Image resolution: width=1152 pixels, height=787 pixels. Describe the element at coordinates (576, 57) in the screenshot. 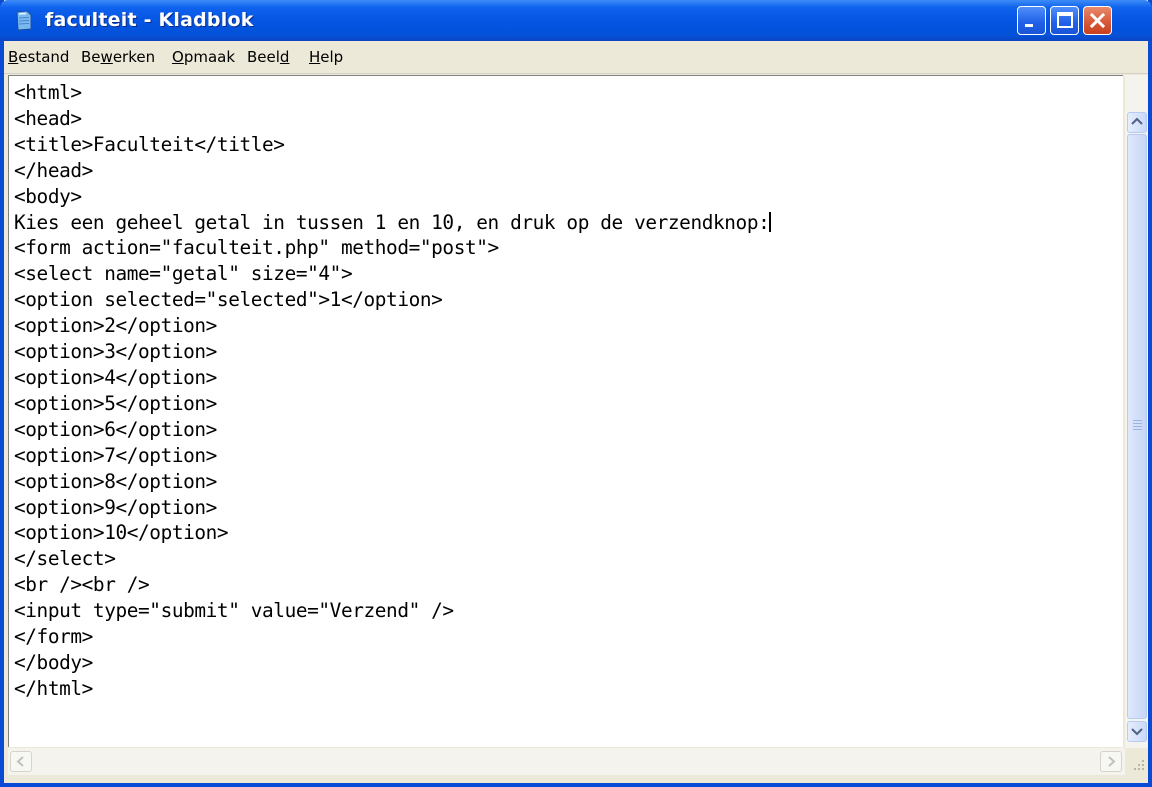

I see `menu-bar: Bestand Bewerken Opmaak Beeld Help` at that location.